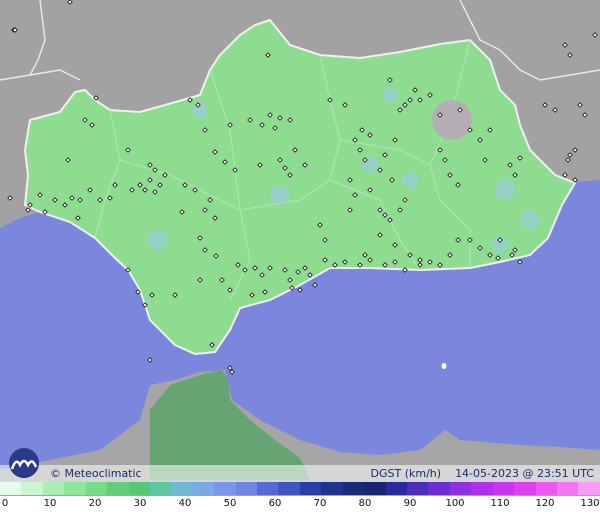 This screenshot has height=517, width=600. What do you see at coordinates (410, 503) in the screenshot?
I see `color-scale-tick: 90` at bounding box center [410, 503].